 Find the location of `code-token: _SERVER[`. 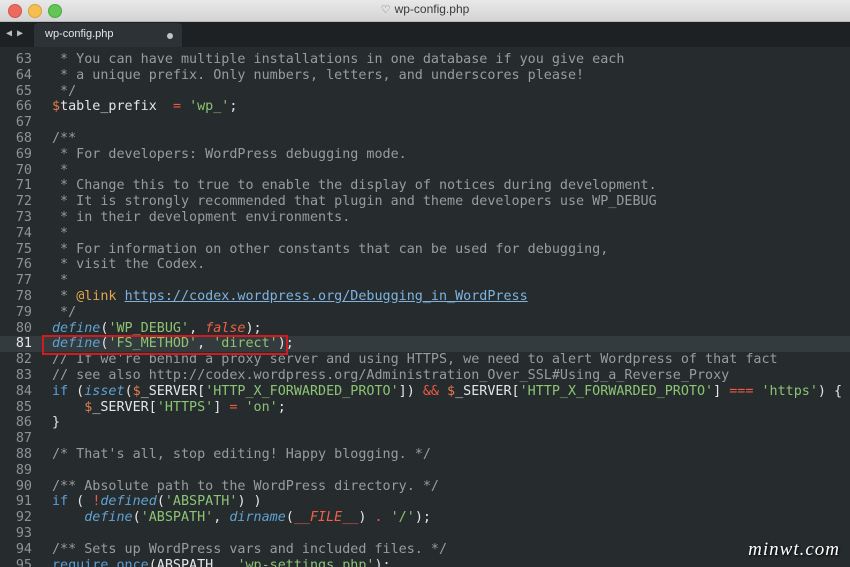

code-token: _SERVER[ is located at coordinates (487, 391).